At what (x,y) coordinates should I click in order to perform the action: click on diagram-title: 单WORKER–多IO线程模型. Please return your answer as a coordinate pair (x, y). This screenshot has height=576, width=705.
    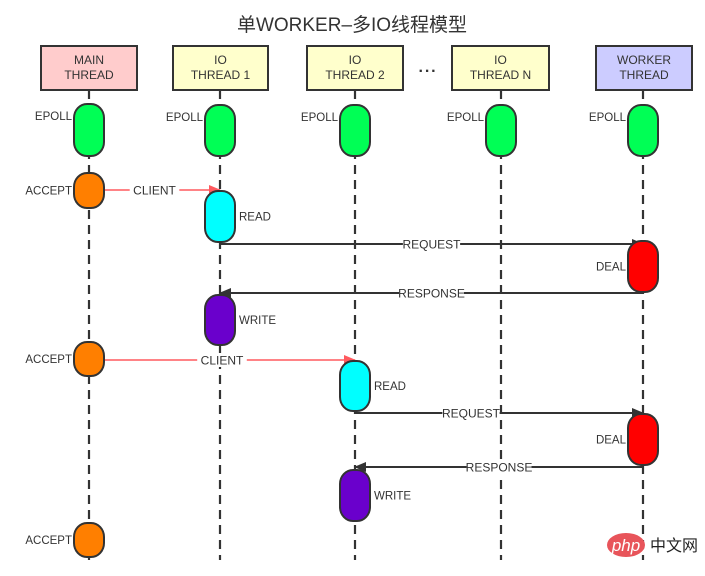
    Looking at the image, I should click on (352, 25).